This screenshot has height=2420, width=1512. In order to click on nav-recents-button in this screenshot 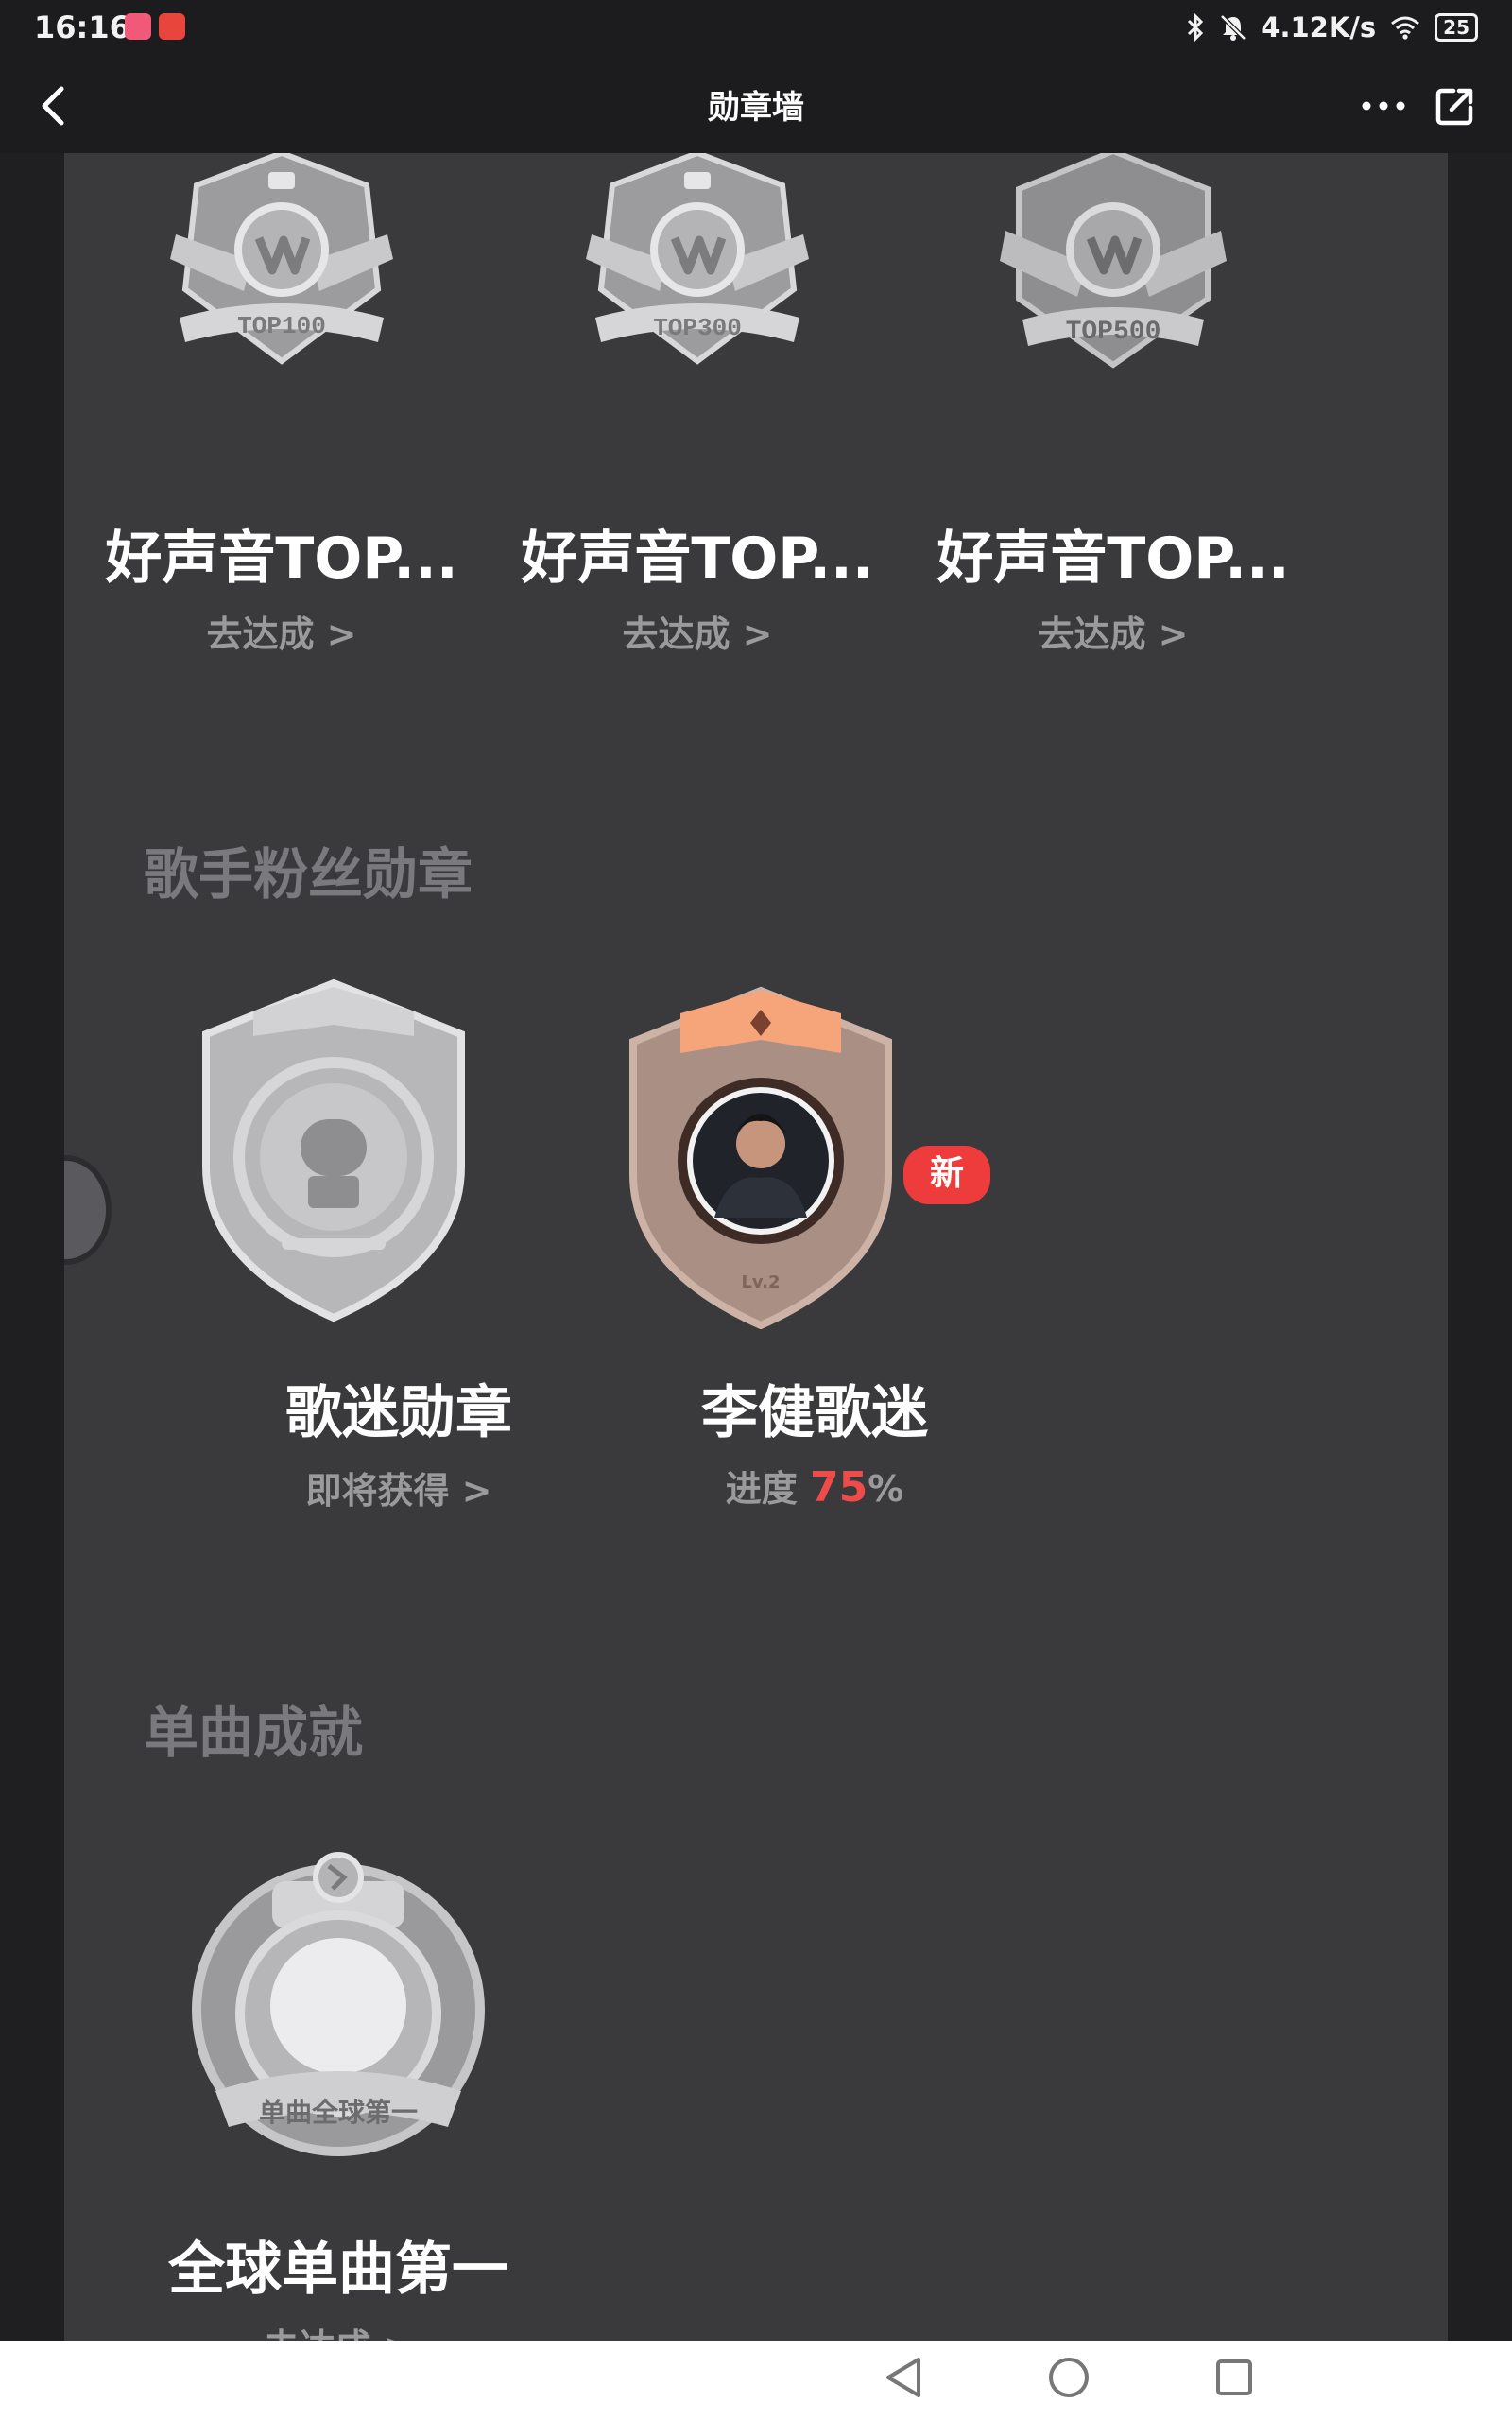, I will do `click(1234, 2380)`.